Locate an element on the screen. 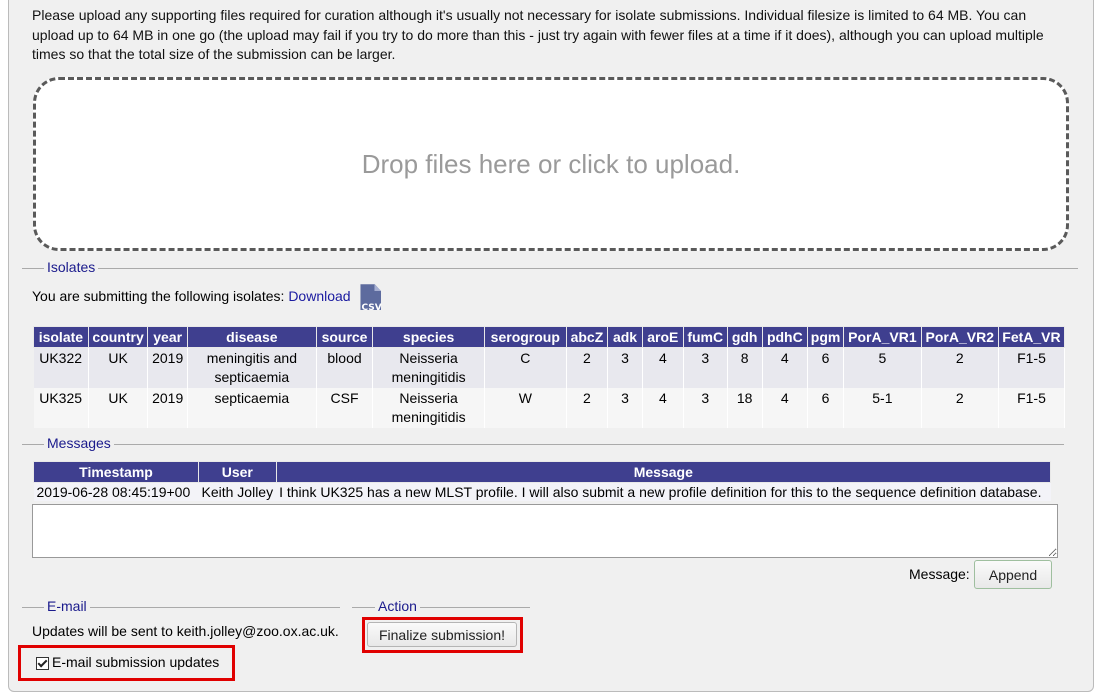 The height and width of the screenshot is (695, 1100). col-serogroup: serogroup is located at coordinates (525, 337).